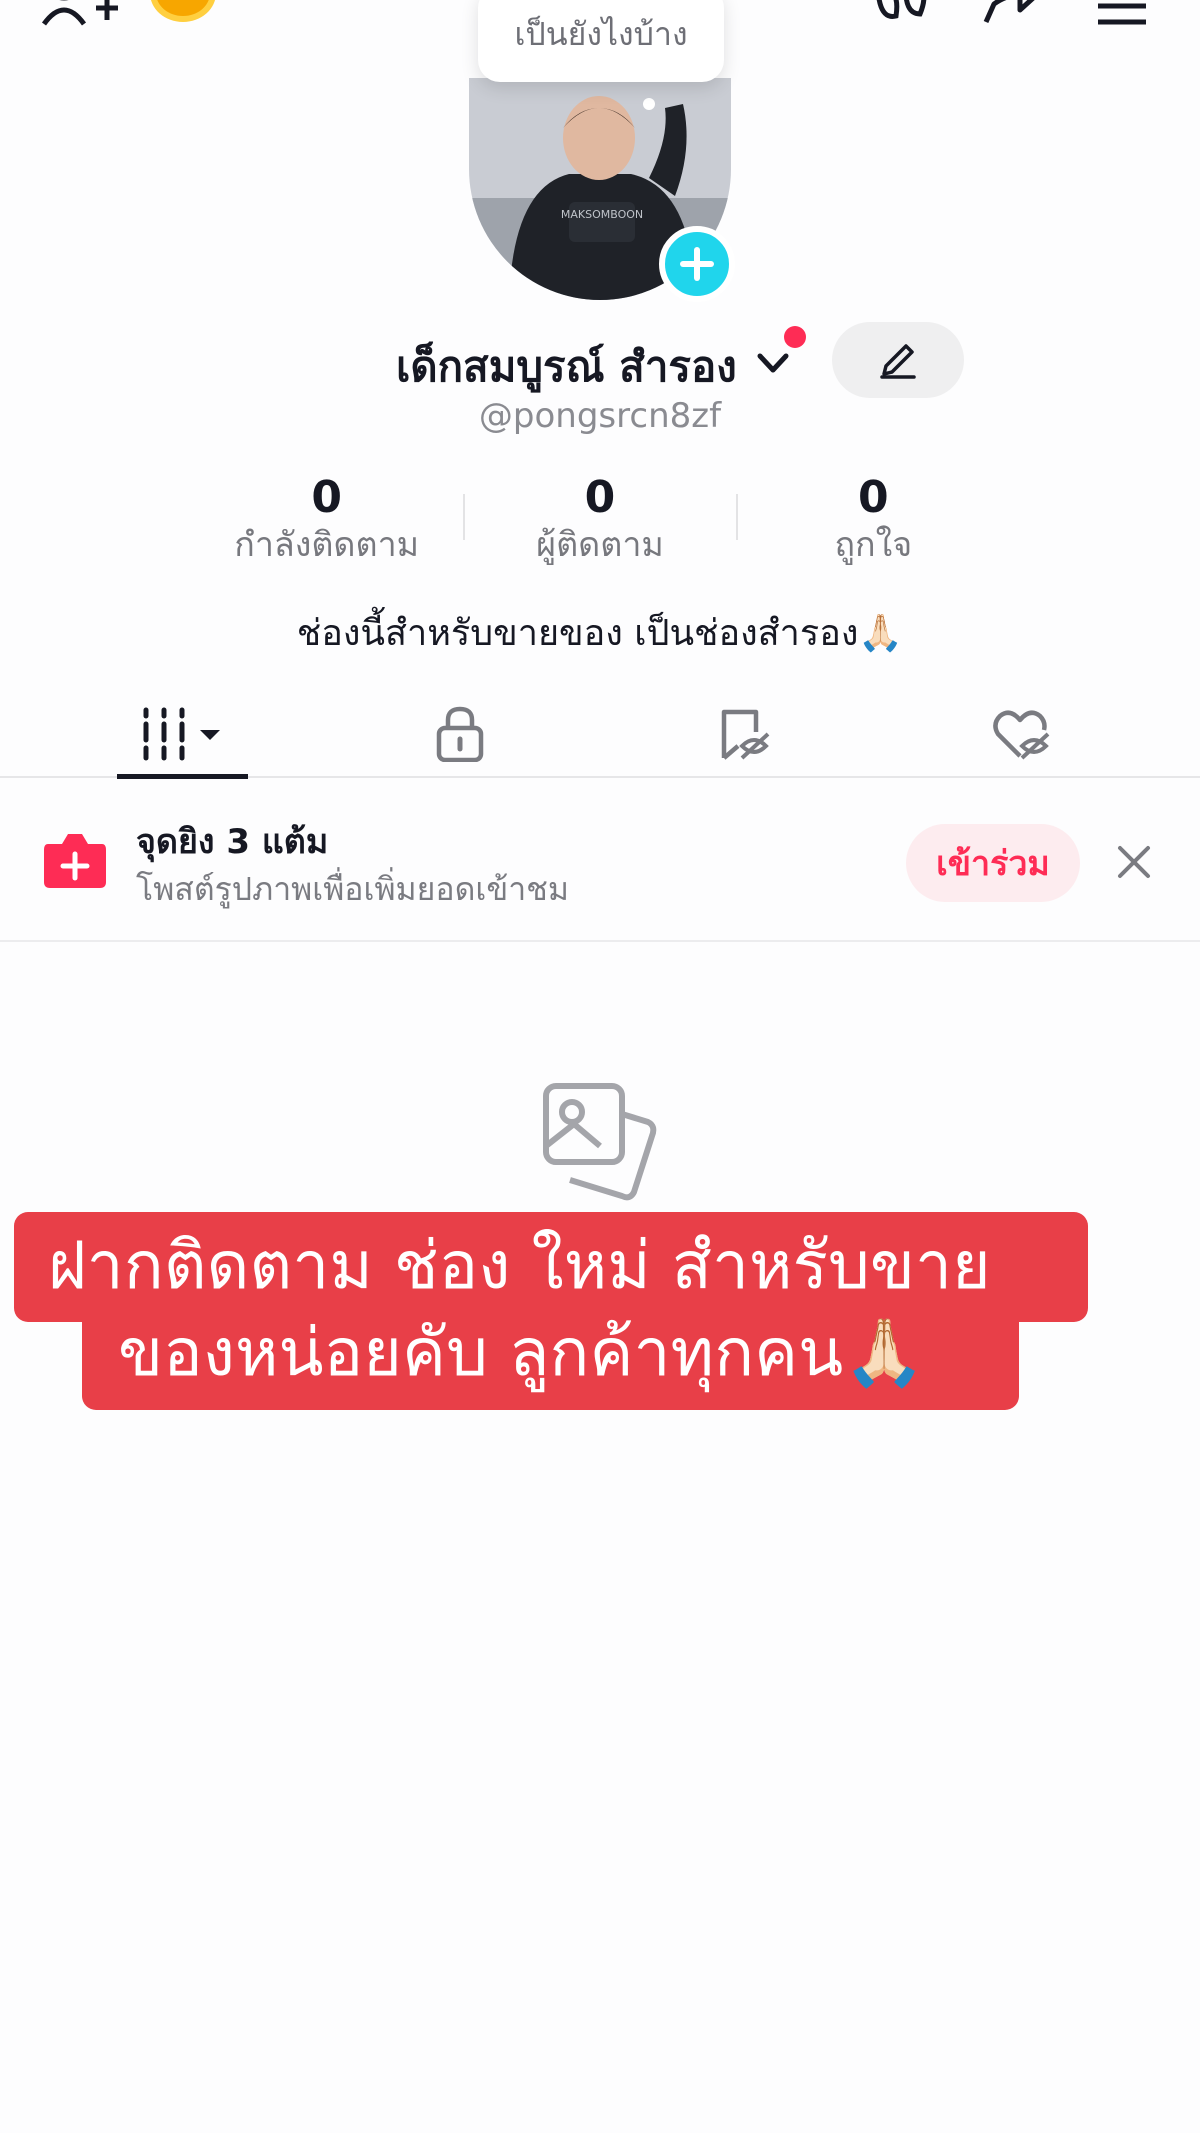 Image resolution: width=1200 pixels, height=2133 pixels. I want to click on edit-profile-button, so click(898, 360).